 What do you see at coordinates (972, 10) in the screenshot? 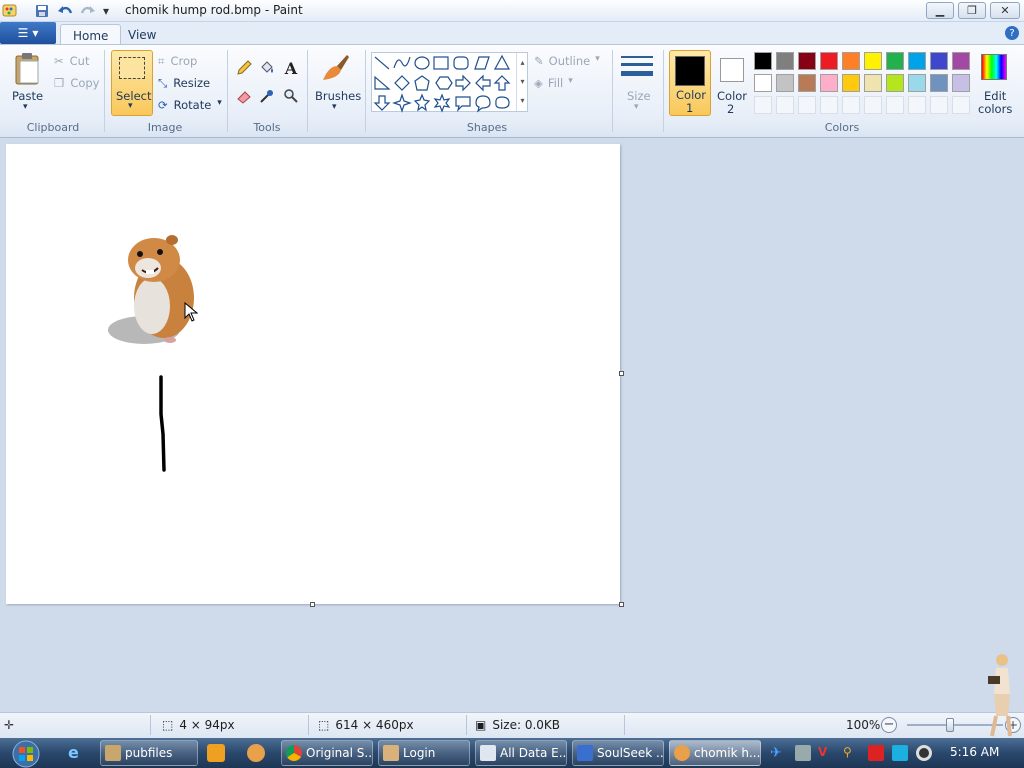
I see `restore-button: ❐` at bounding box center [972, 10].